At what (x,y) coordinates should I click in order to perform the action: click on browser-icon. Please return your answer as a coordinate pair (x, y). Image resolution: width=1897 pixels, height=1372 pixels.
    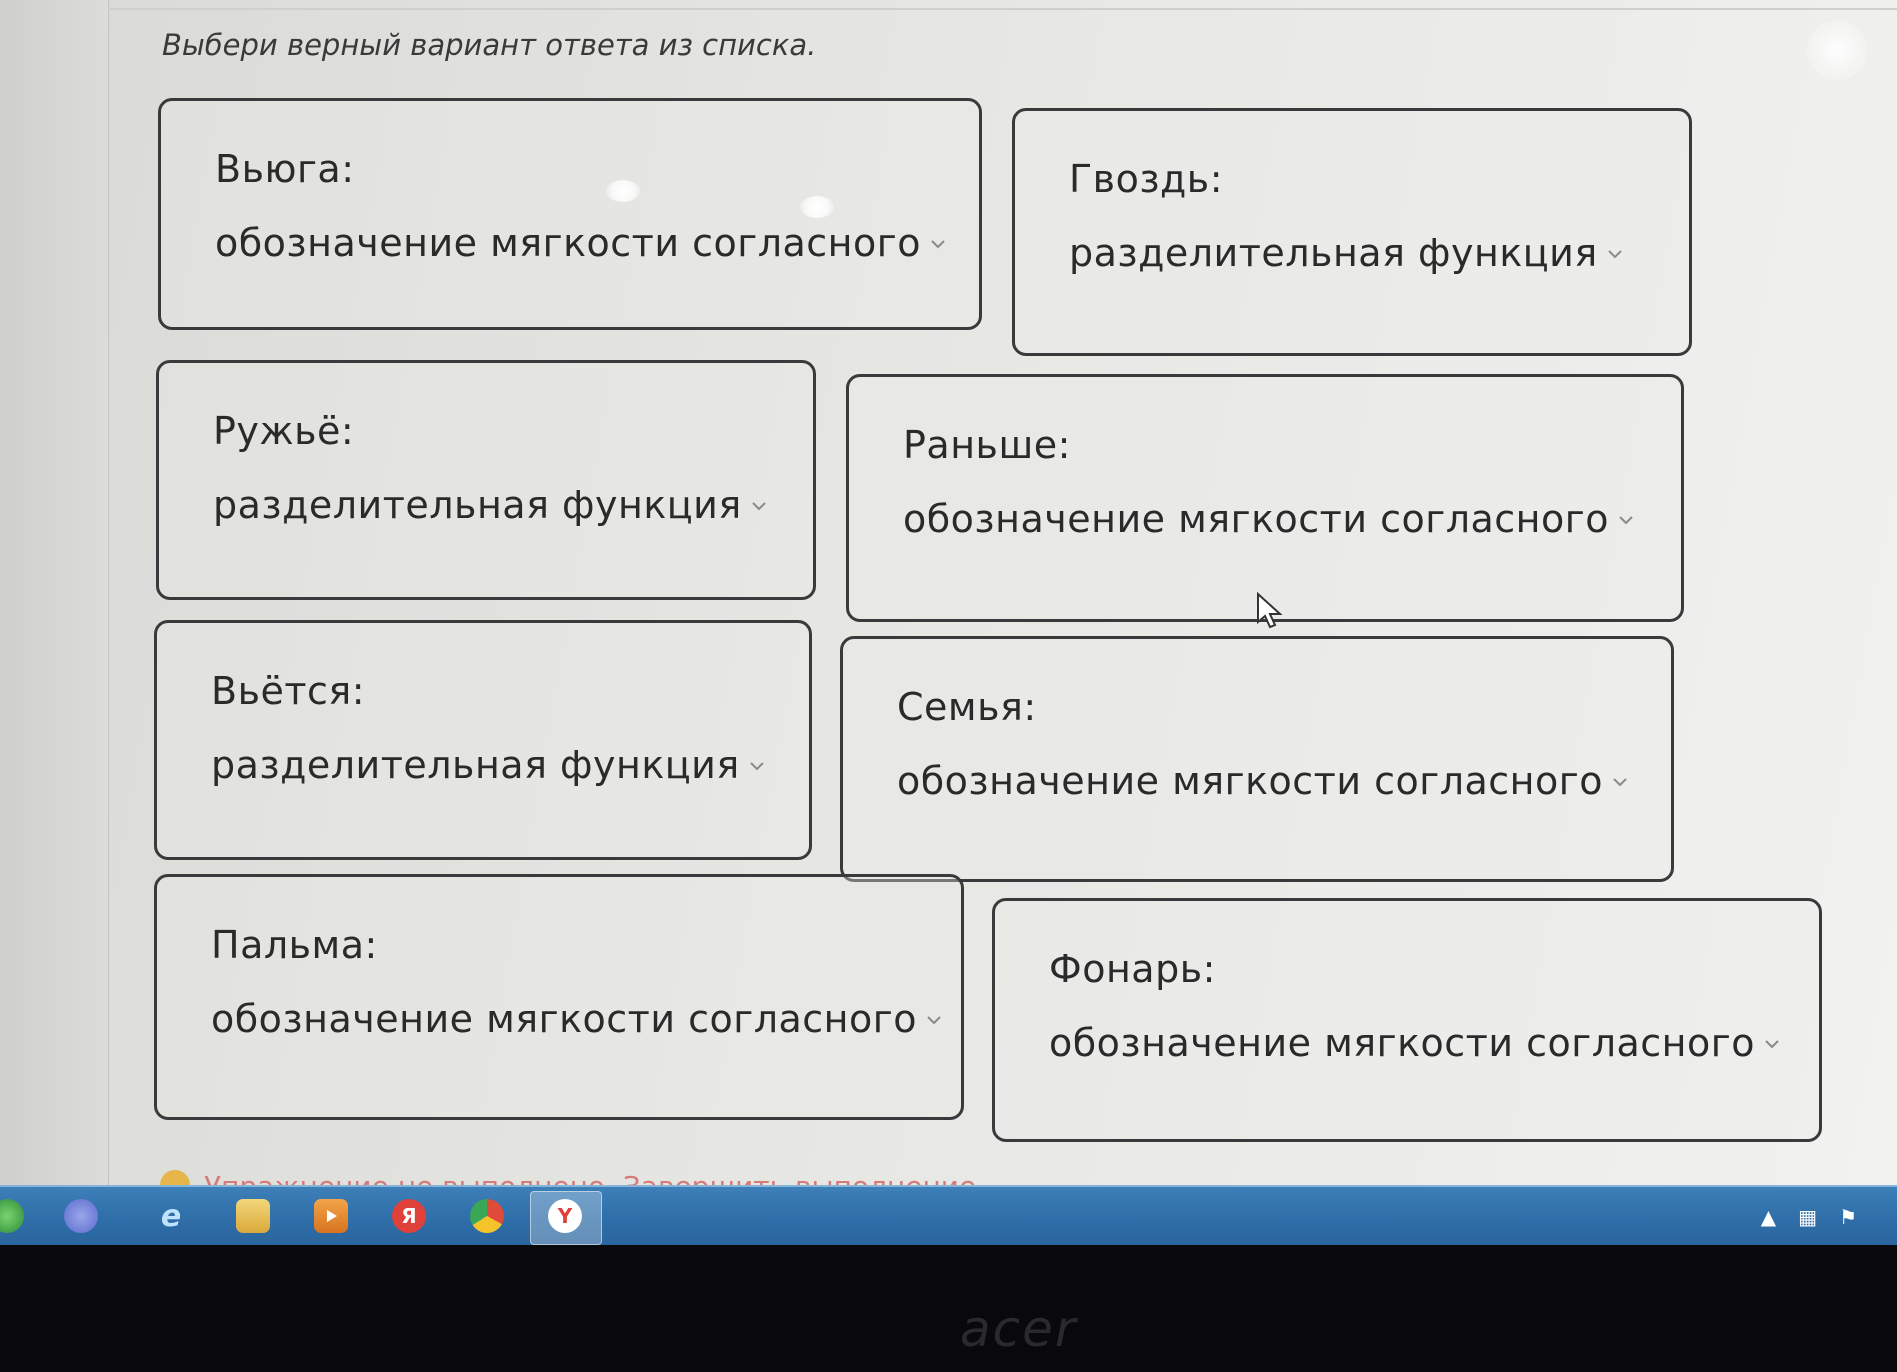
    Looking at the image, I should click on (81, 1216).